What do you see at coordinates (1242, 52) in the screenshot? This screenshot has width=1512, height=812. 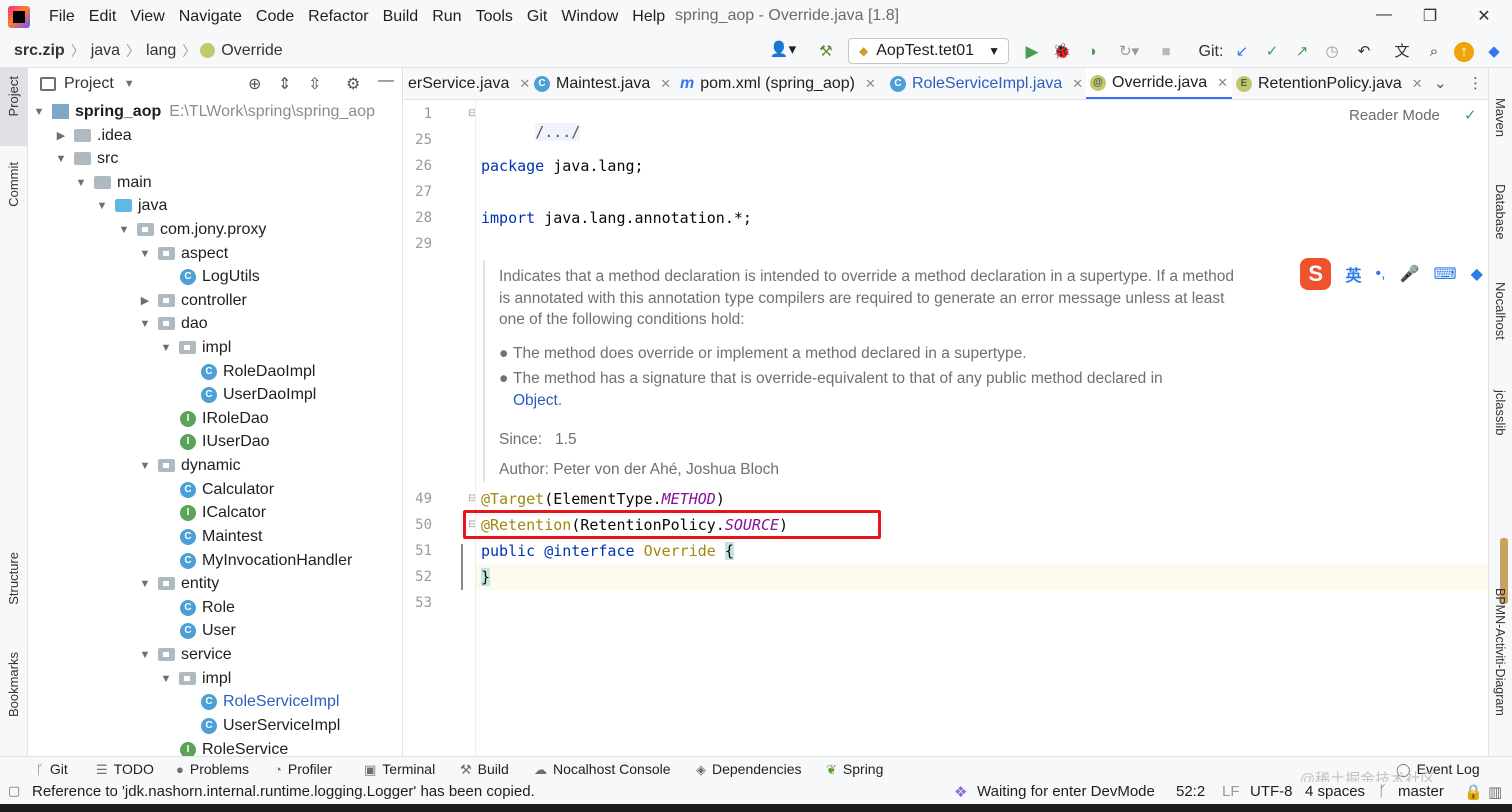 I see `git-update-icon: ↙` at bounding box center [1242, 52].